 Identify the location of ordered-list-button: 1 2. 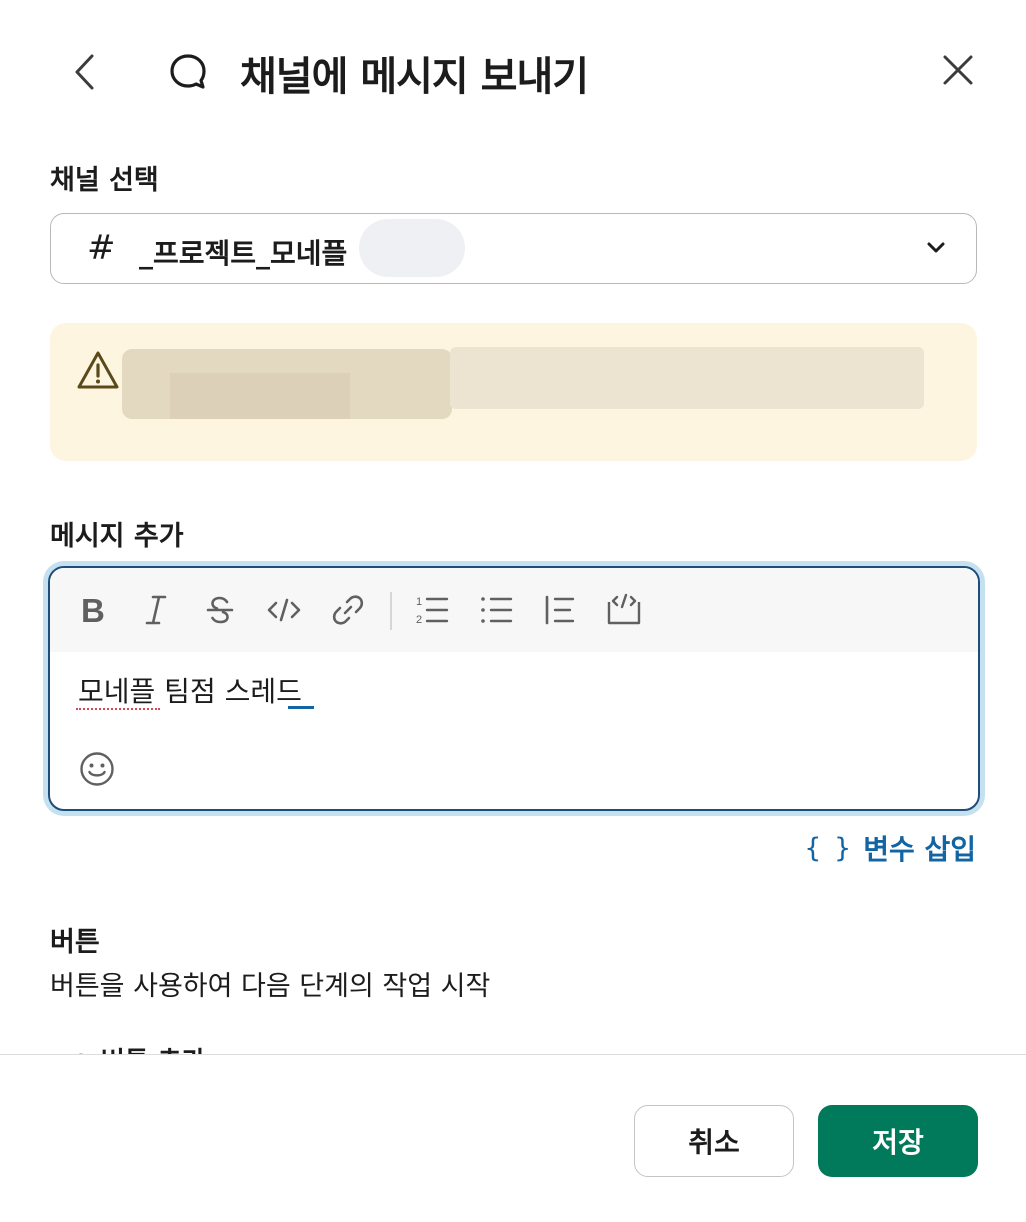
(432, 610).